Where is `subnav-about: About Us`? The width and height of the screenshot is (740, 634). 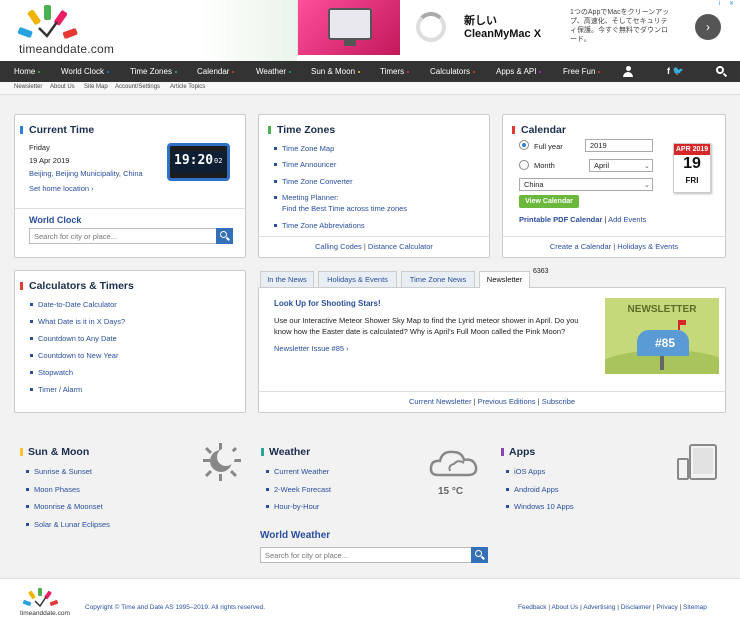
subnav-about: About Us is located at coordinates (62, 87).